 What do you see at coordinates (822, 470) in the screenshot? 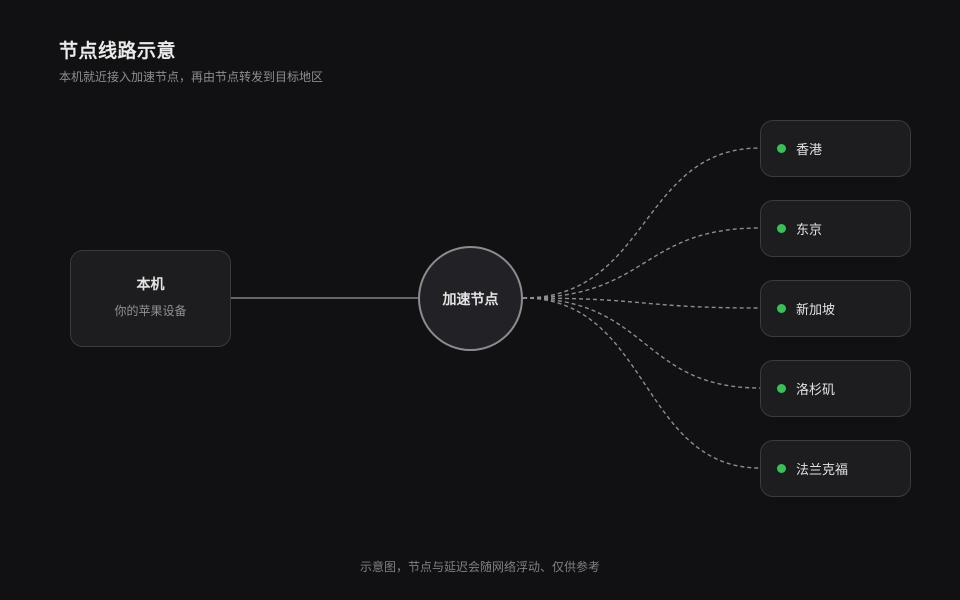
I see `destination-label: 法兰克福` at bounding box center [822, 470].